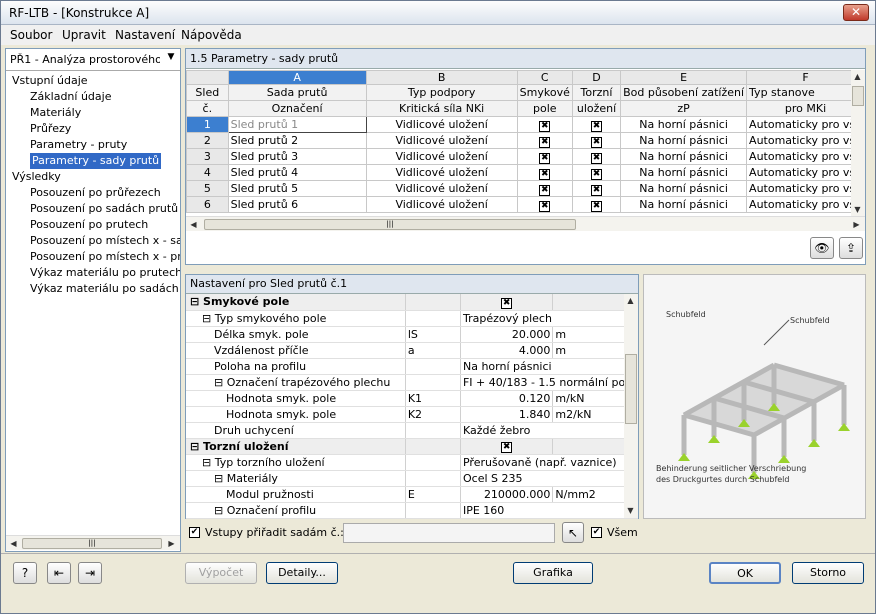 The height and width of the screenshot is (614, 876). Describe the element at coordinates (78, 145) in the screenshot. I see `tree-item-member-params: Parametry - pruty` at that location.